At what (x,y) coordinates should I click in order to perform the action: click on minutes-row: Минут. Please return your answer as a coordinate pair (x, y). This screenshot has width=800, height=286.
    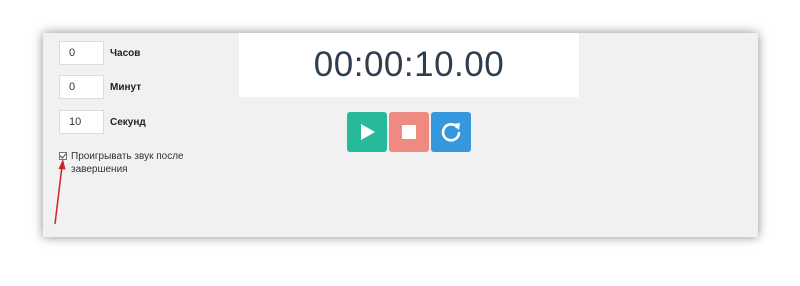
    Looking at the image, I should click on (100, 87).